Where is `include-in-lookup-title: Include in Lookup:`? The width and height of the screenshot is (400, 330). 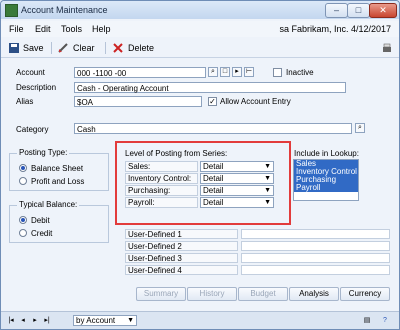
include-in-lookup-title: Include in Lookup: is located at coordinates (326, 153).